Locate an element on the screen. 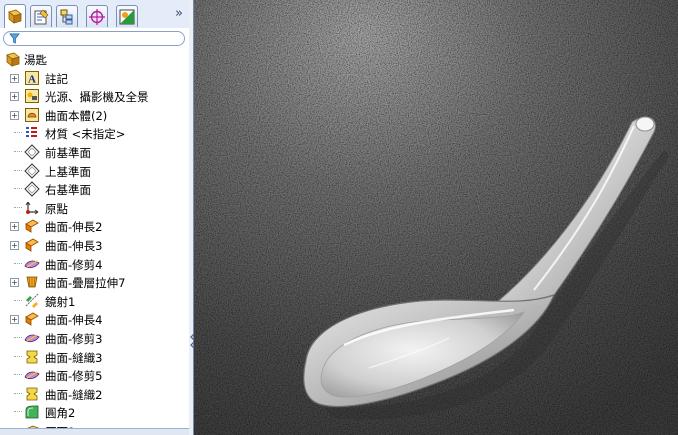  tree-item-label: 曲面本體(2) is located at coordinates (76, 115).